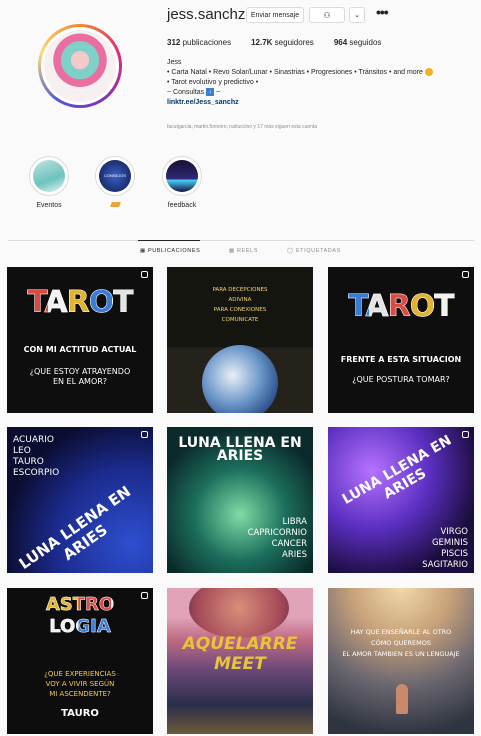 This screenshot has height=736, width=481. What do you see at coordinates (182, 205) in the screenshot?
I see `highlight-label: feedback` at bounding box center [182, 205].